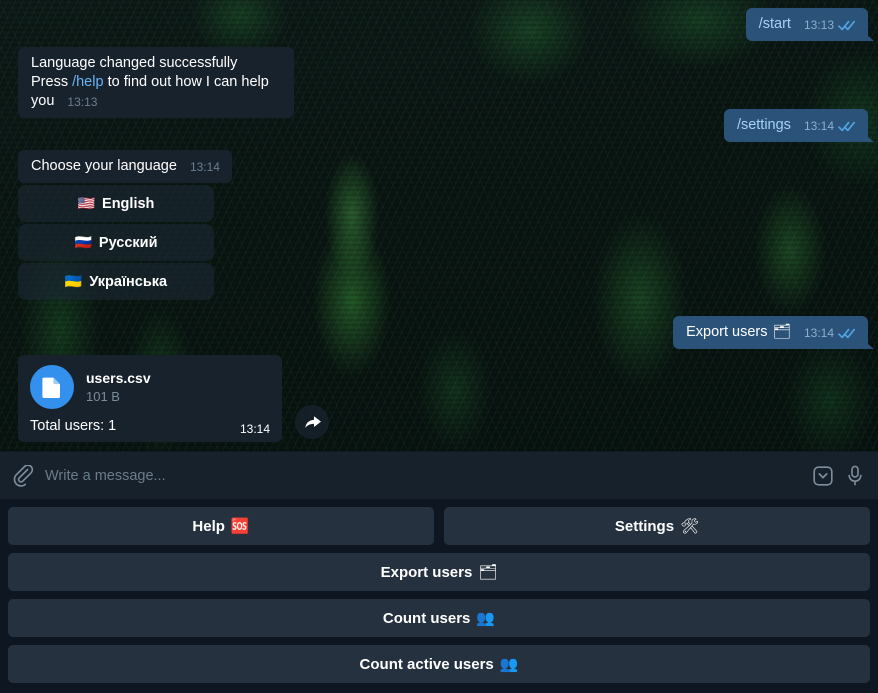  I want to click on flag-us-icon: 🇺🇸, so click(86, 203).